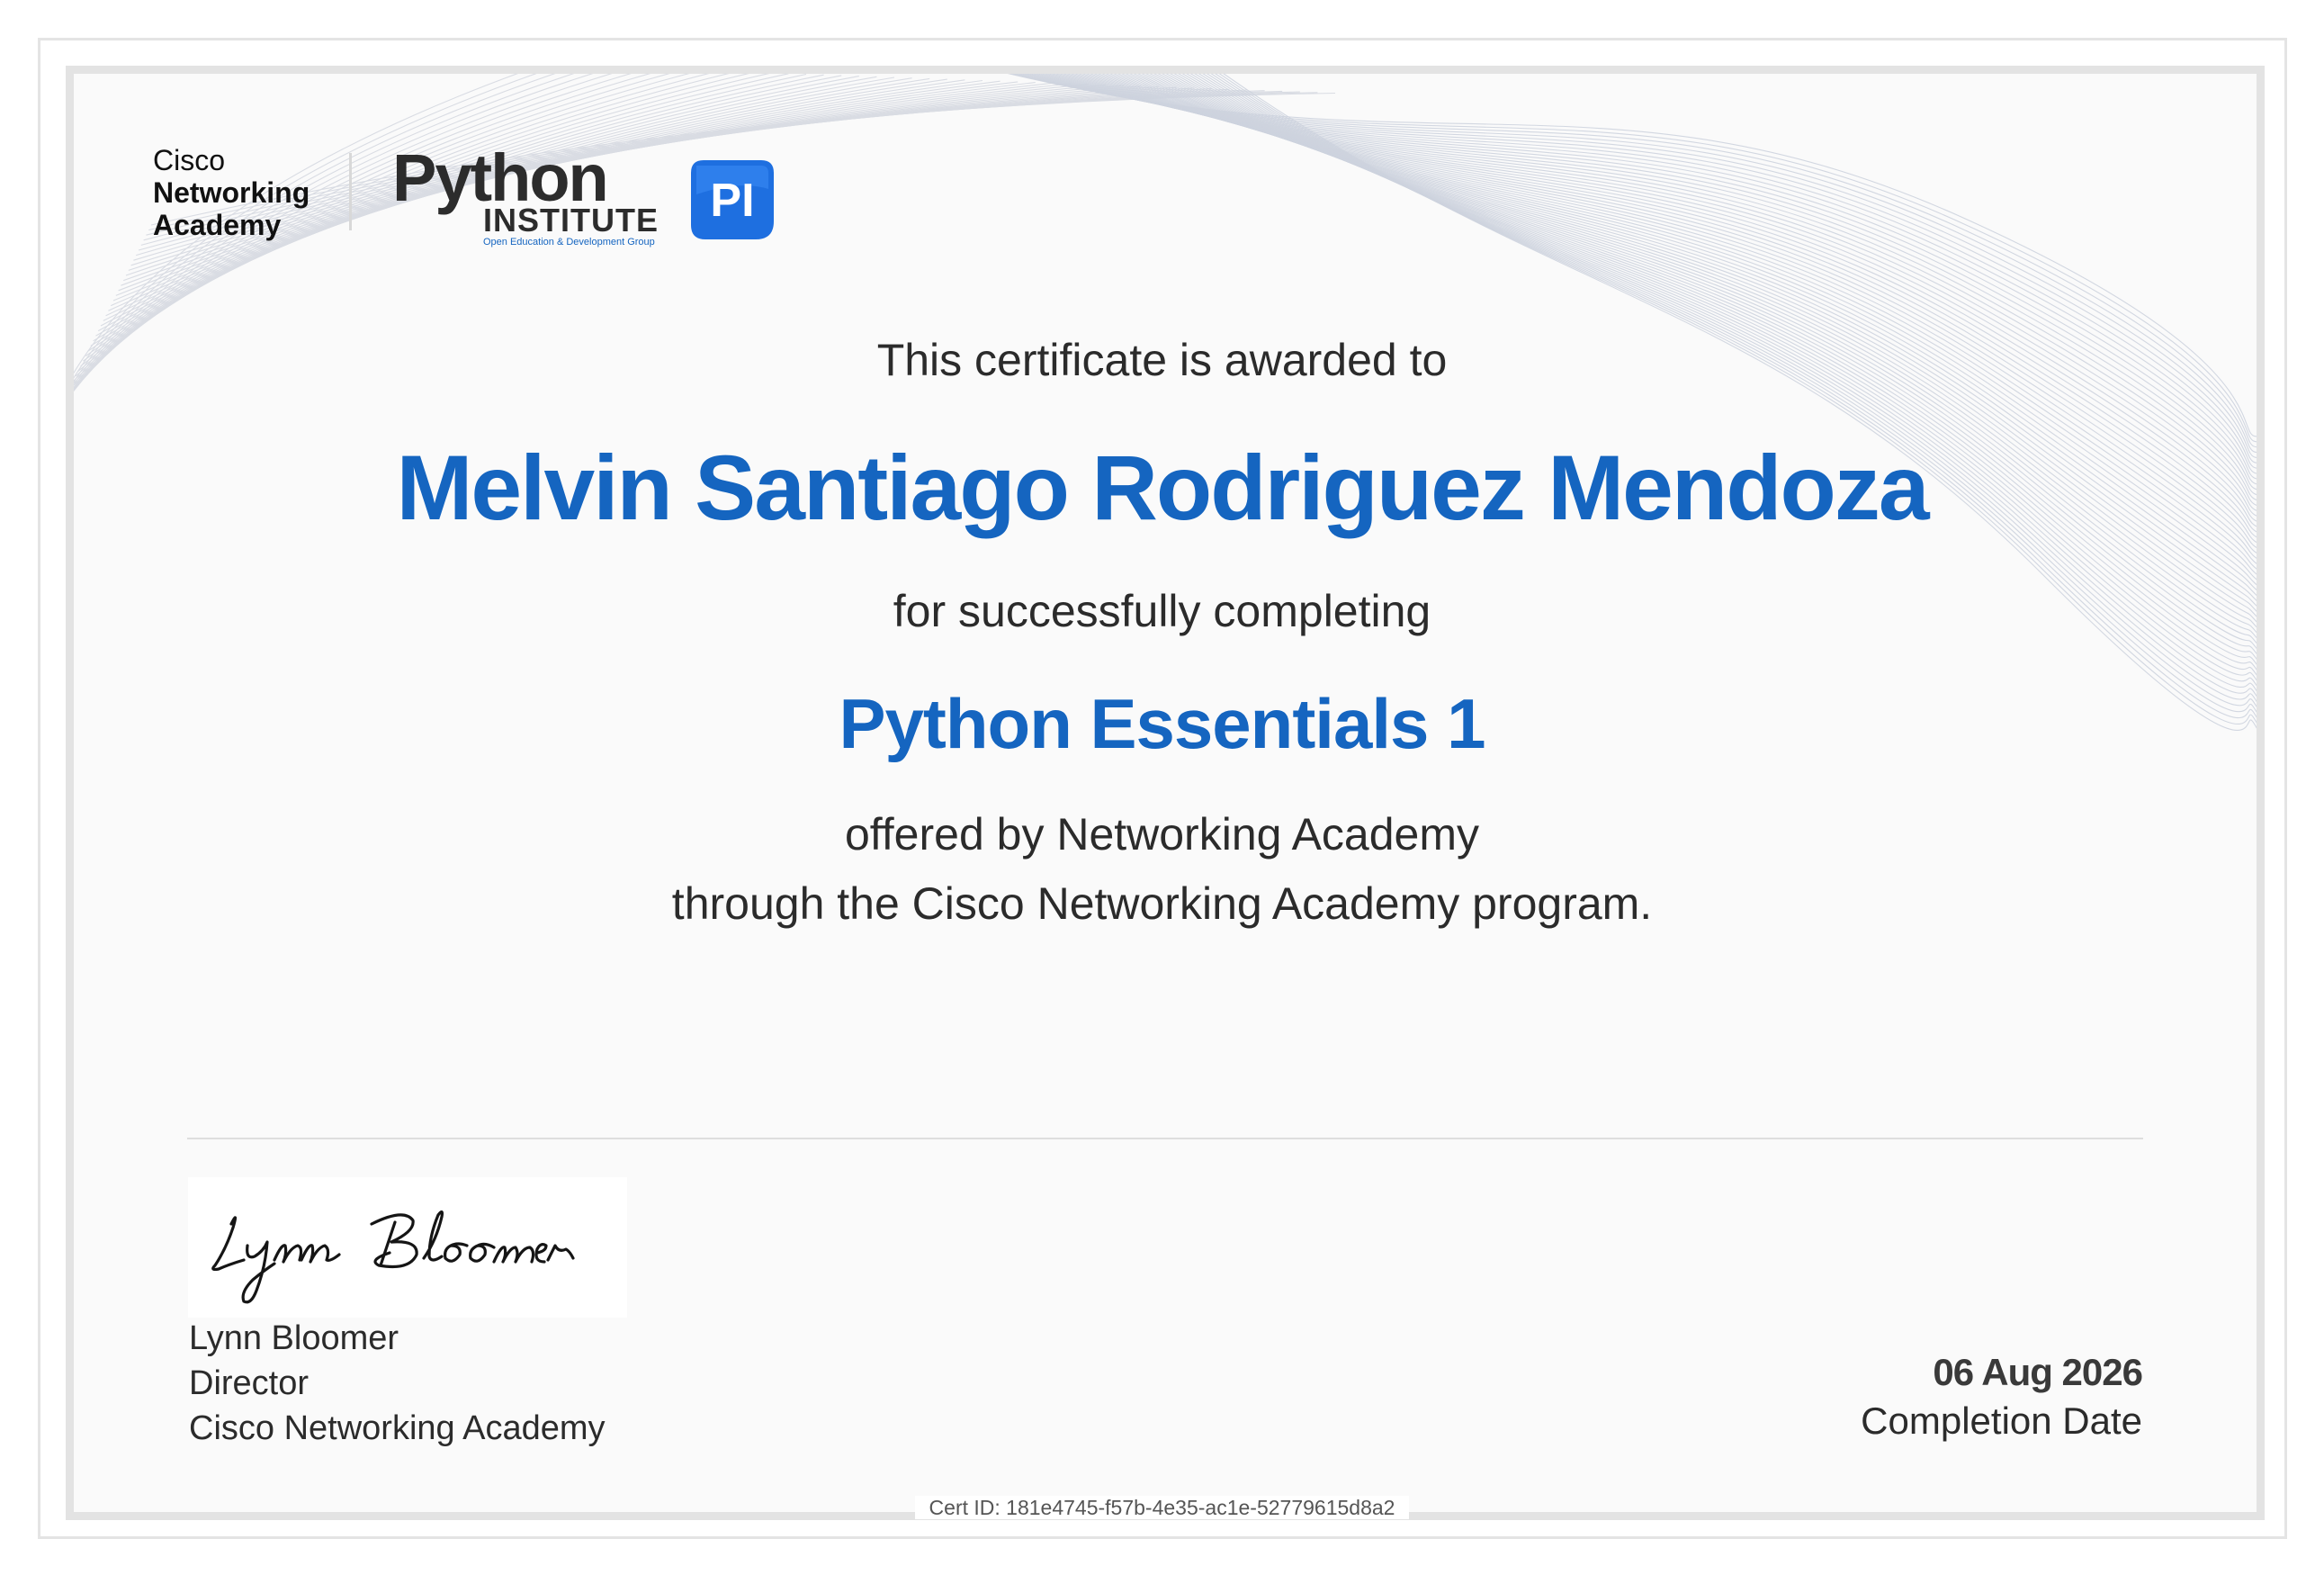  I want to click on pi-badge-text: PI, so click(732, 201).